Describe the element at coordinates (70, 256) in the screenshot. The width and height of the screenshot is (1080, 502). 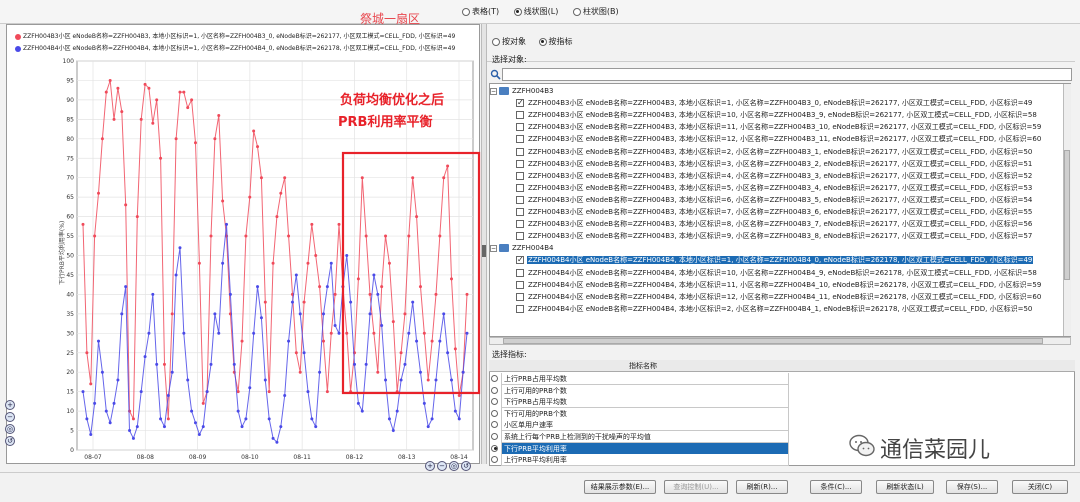
I see `y-tick-label: 50` at that location.